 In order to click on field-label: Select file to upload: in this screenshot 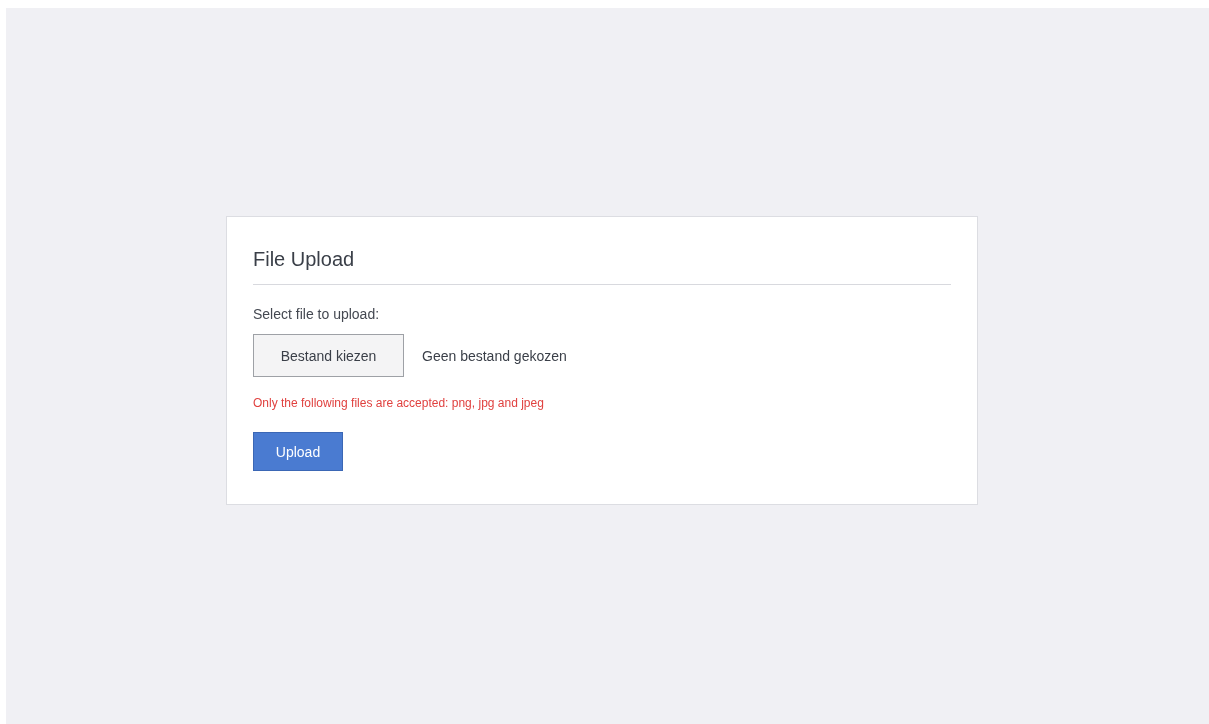, I will do `click(317, 314)`.